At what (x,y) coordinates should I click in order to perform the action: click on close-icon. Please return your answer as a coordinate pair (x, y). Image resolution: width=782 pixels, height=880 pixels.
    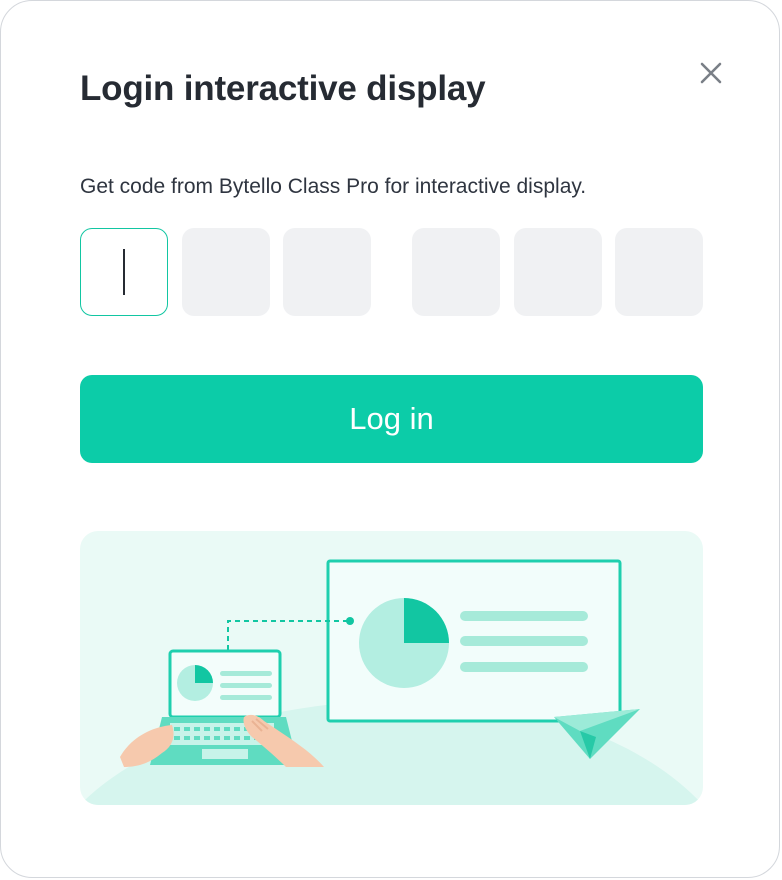
    Looking at the image, I should click on (711, 73).